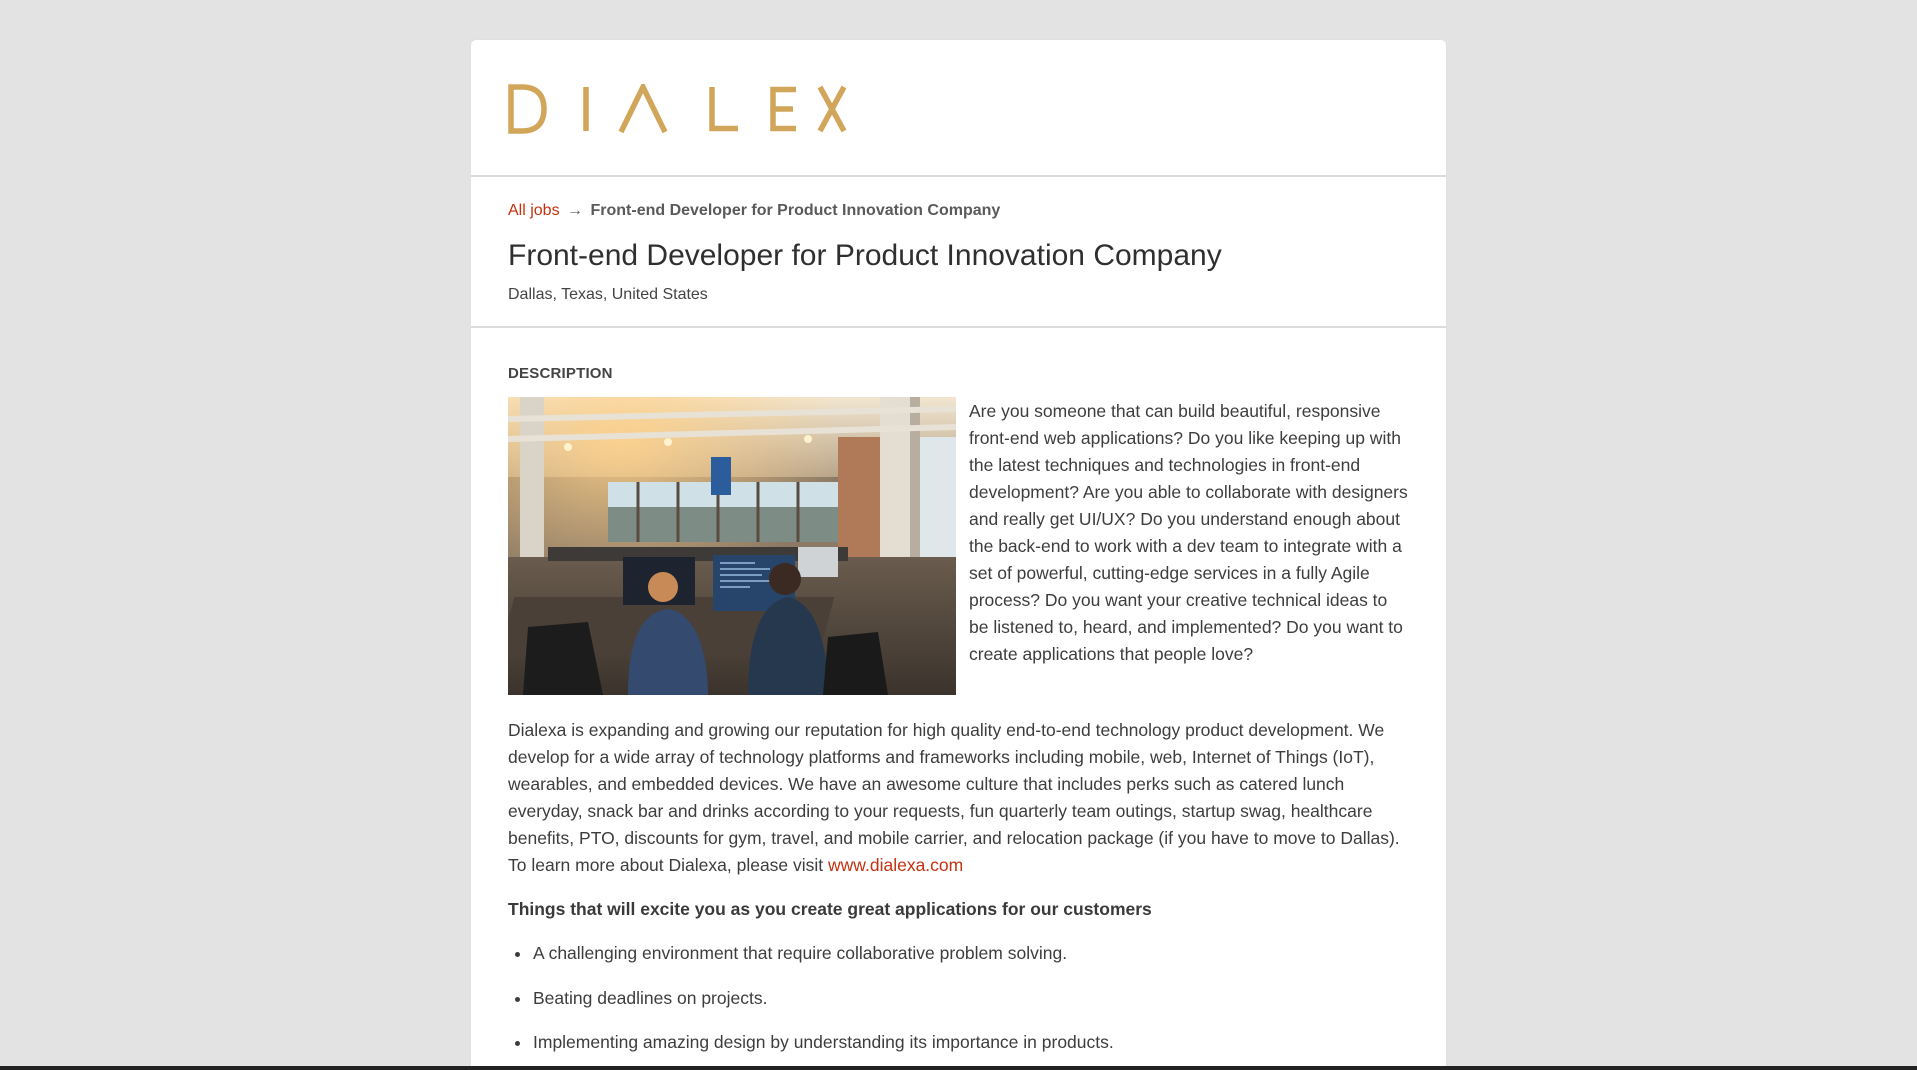  I want to click on description-label: DESCRIPTION, so click(560, 373).